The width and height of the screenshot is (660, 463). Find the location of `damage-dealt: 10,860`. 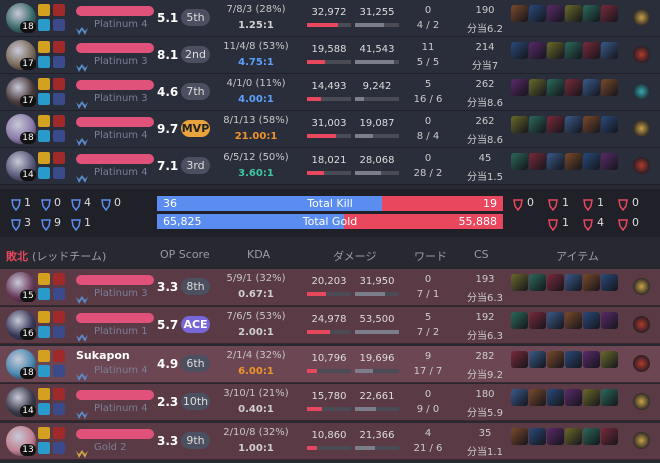

damage-dealt: 10,860 is located at coordinates (329, 435).